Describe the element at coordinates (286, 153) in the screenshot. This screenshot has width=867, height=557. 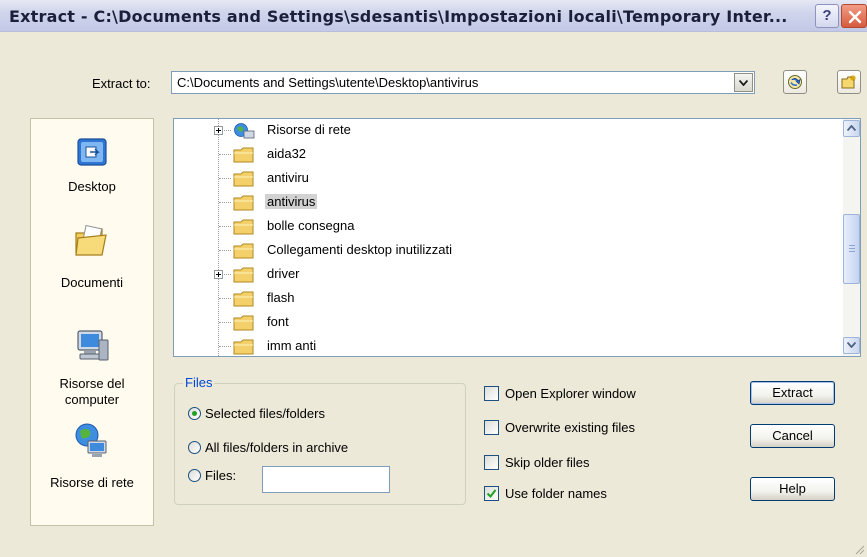
I see `tree-item-label: aida32` at that location.